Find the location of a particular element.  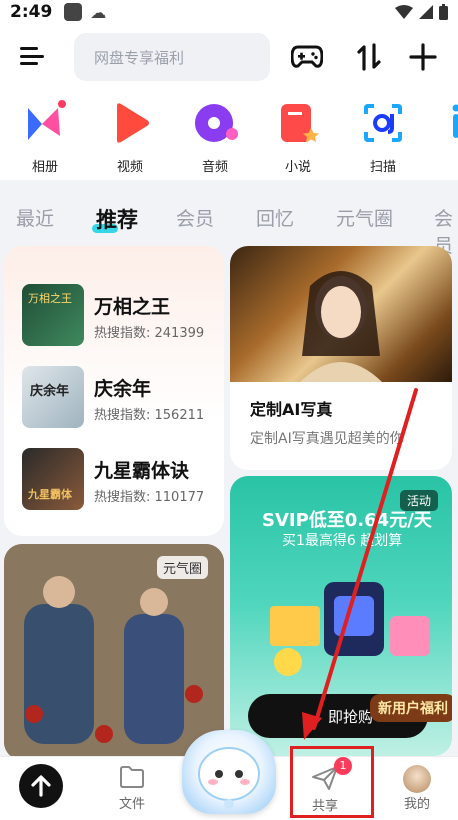

nav-files-label: 文件 is located at coordinates (131, 804).